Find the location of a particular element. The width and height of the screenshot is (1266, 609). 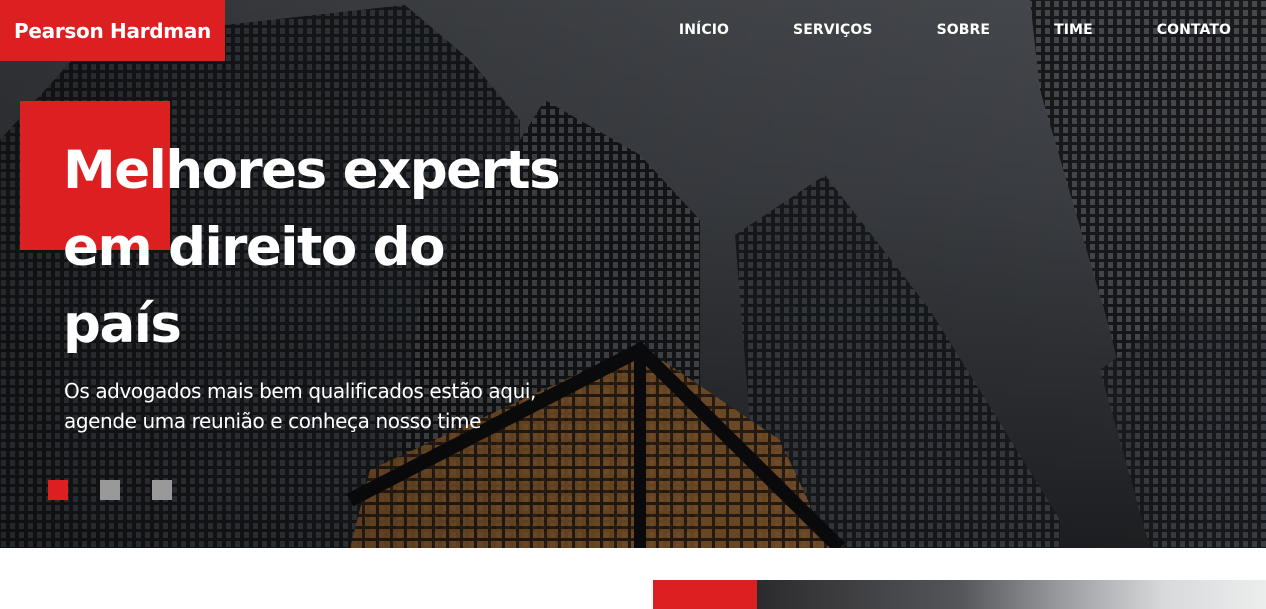

hero-subtitle-line: agende uma reunião e conheça nosso time is located at coordinates (272, 421).